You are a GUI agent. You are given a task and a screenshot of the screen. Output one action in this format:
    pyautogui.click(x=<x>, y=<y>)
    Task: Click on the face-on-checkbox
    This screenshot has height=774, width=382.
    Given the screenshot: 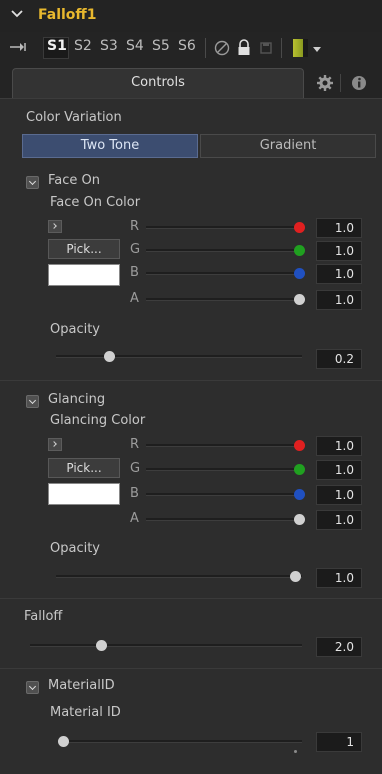 What is the action you would take?
    pyautogui.click(x=32, y=182)
    